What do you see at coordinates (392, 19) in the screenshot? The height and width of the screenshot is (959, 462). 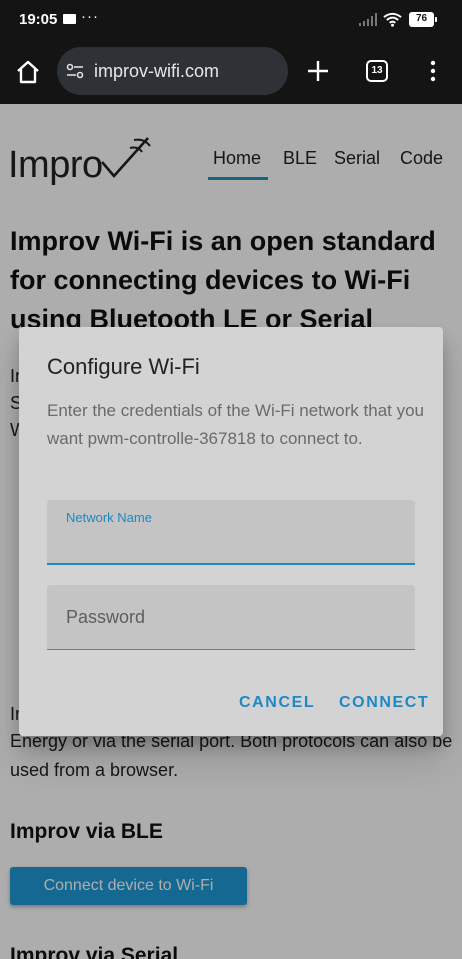 I see `wifi-icon` at bounding box center [392, 19].